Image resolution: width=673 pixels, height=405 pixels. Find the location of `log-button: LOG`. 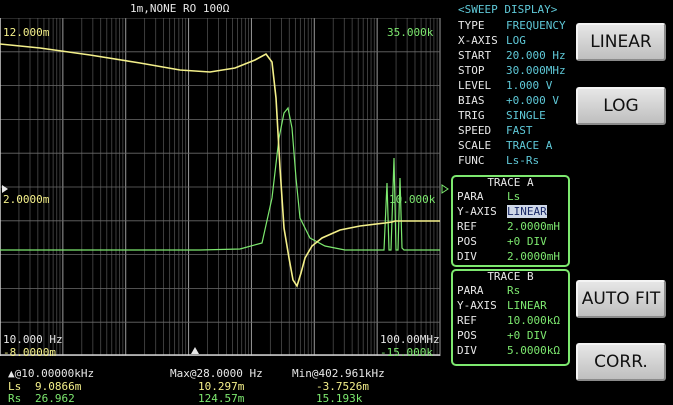

log-button: LOG is located at coordinates (621, 106).